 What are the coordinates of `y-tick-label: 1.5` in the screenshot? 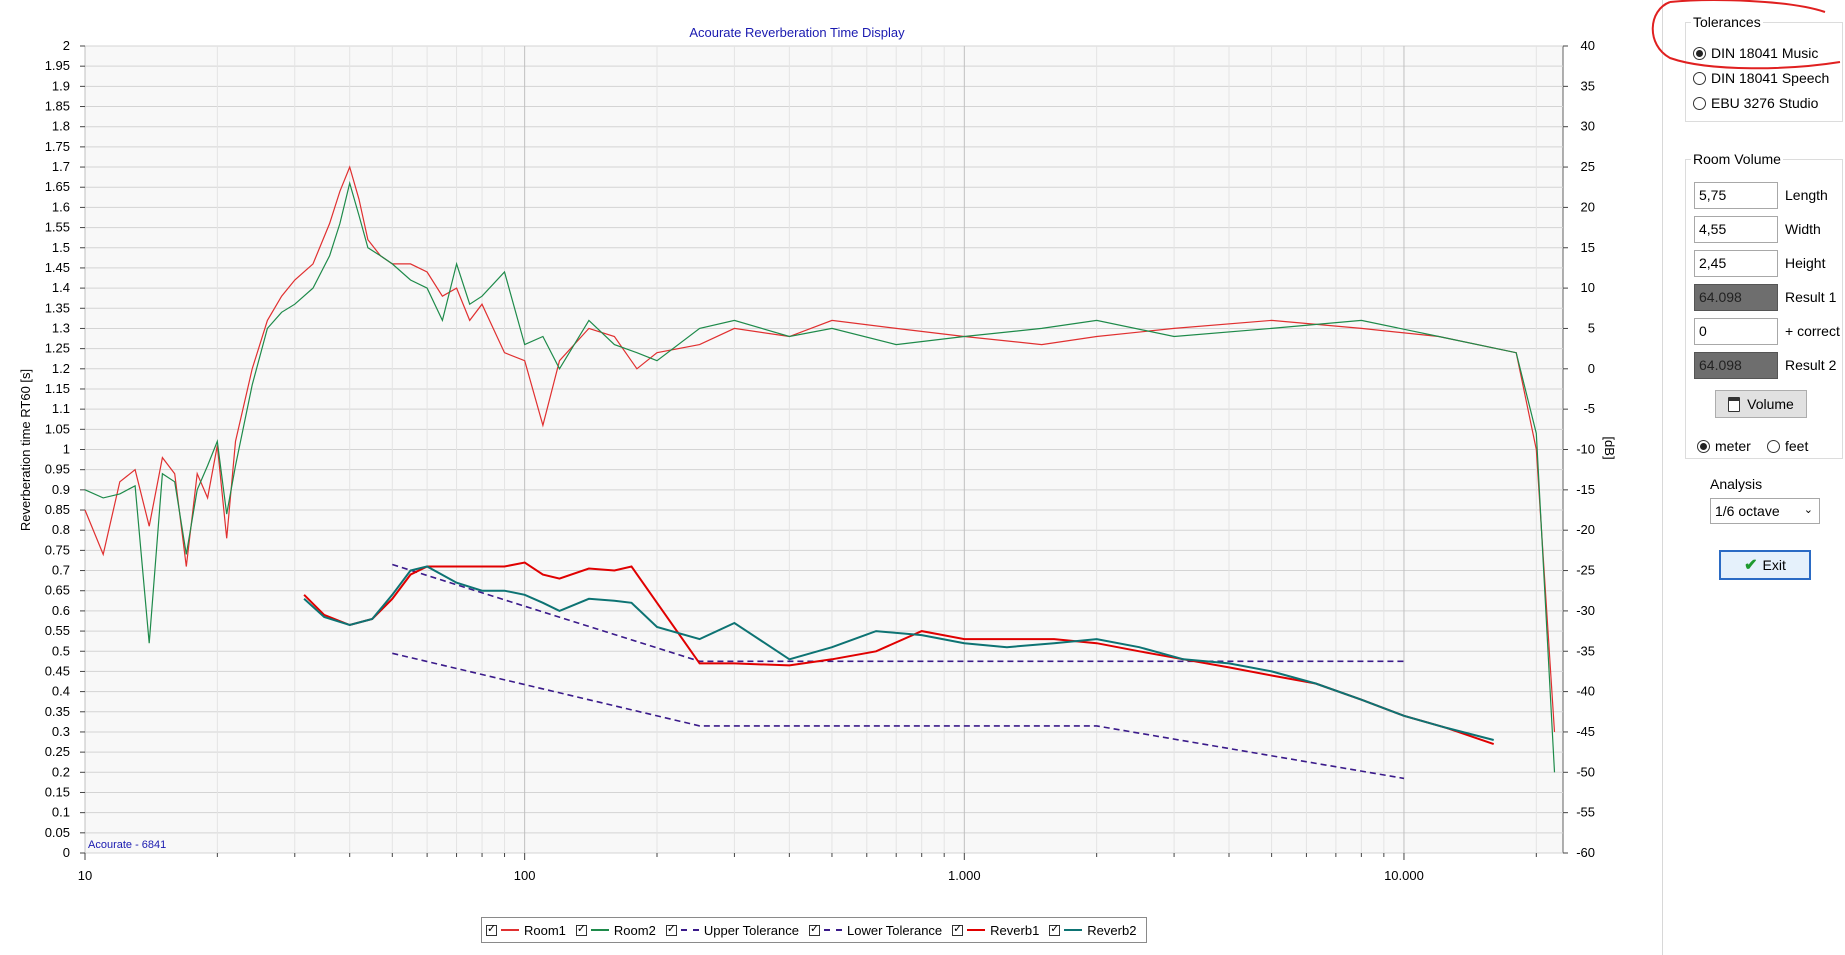 It's located at (61, 247).